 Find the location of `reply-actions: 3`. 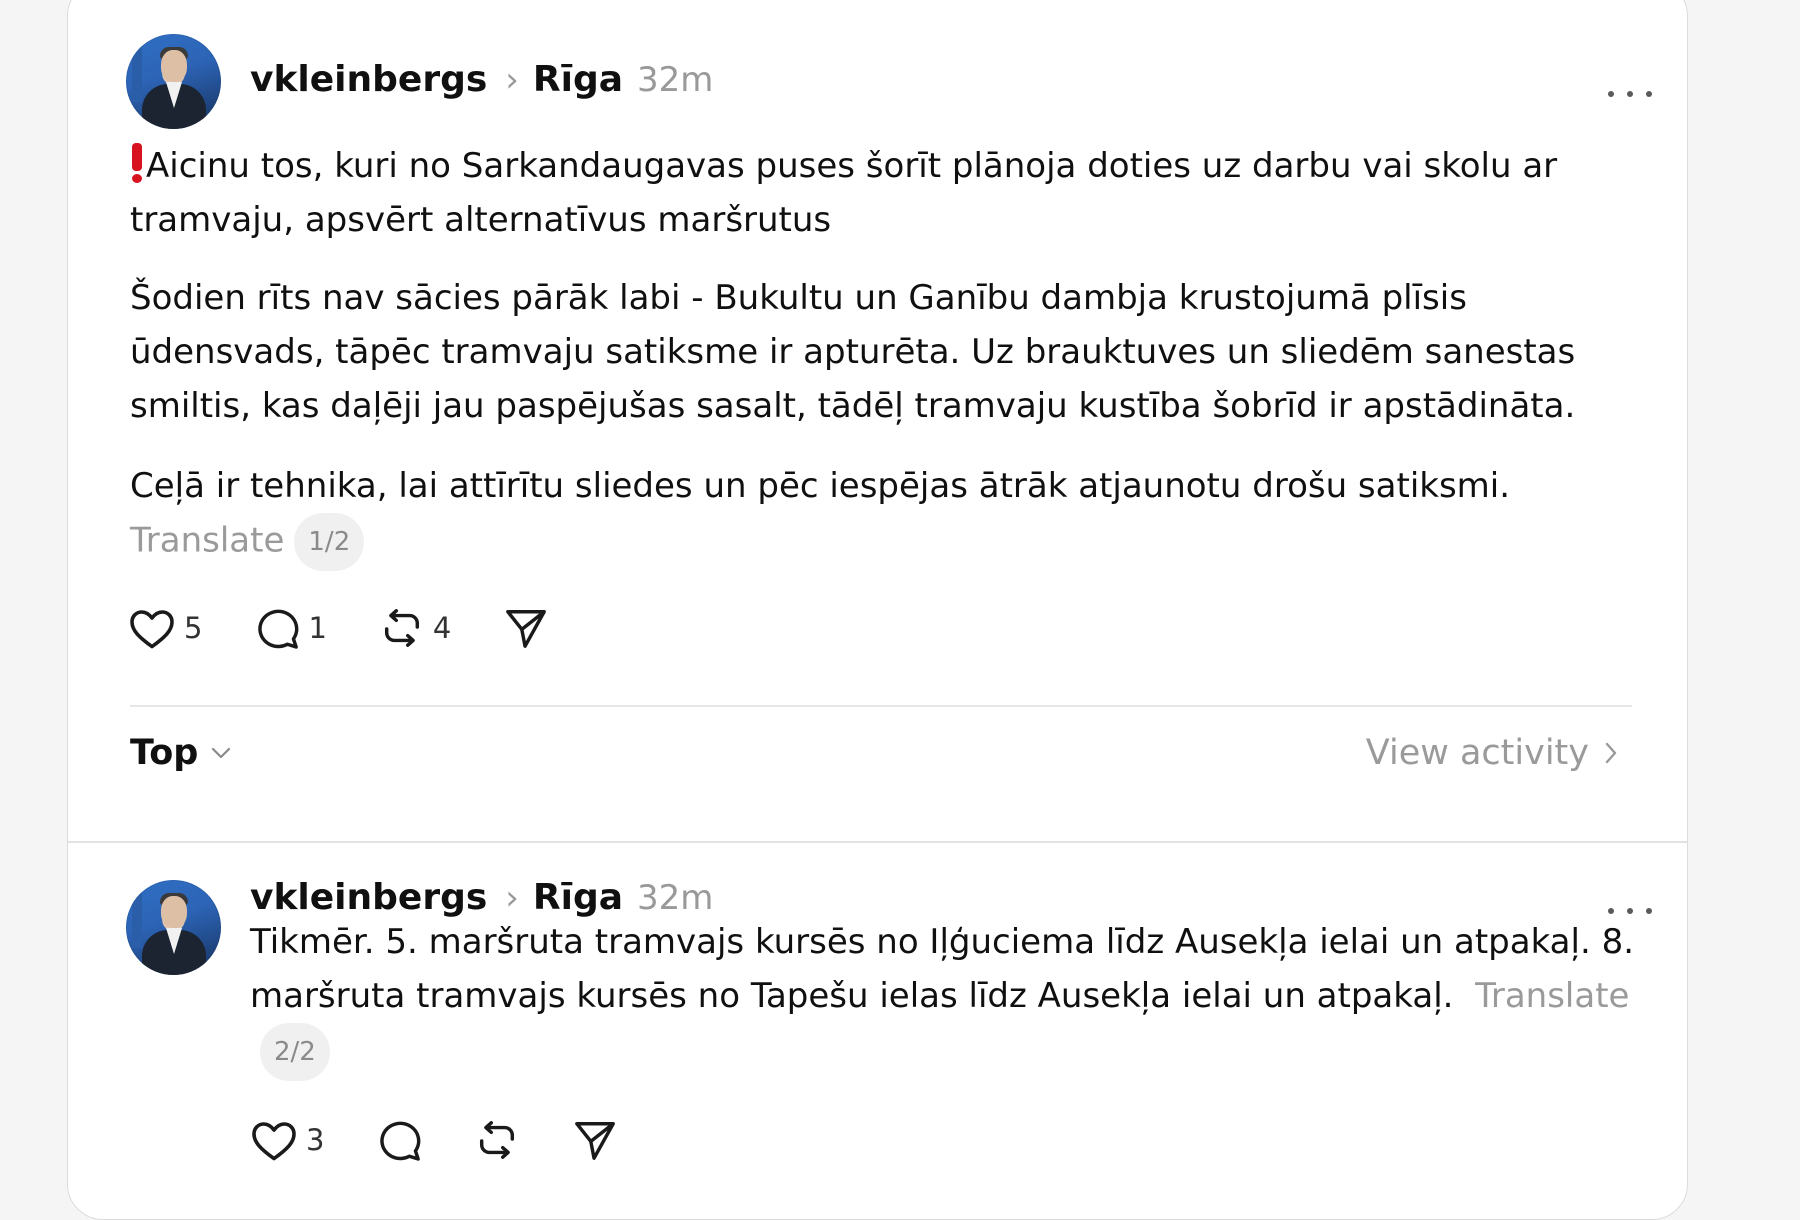

reply-actions: 3 is located at coordinates (460, 1140).